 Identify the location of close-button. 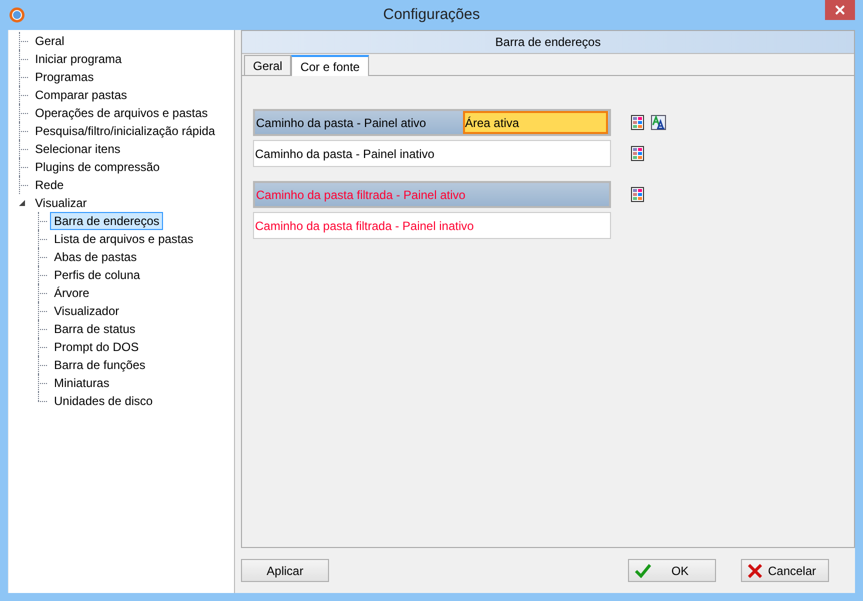
(840, 10).